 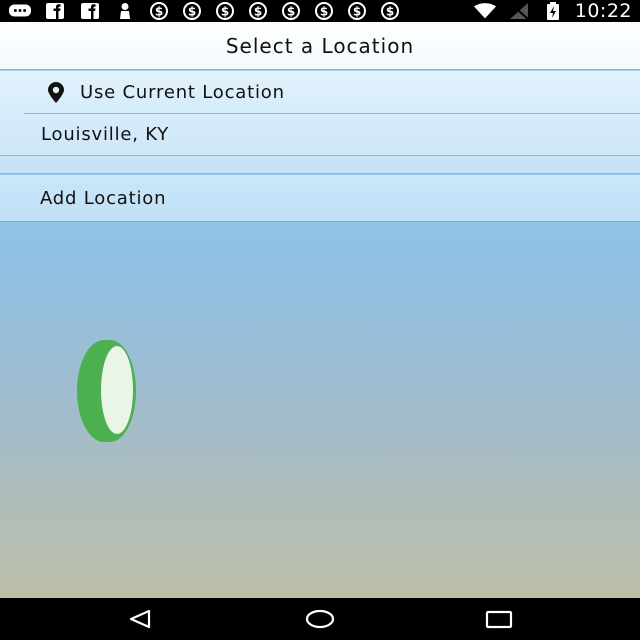 I want to click on back-icon, so click(x=140, y=619).